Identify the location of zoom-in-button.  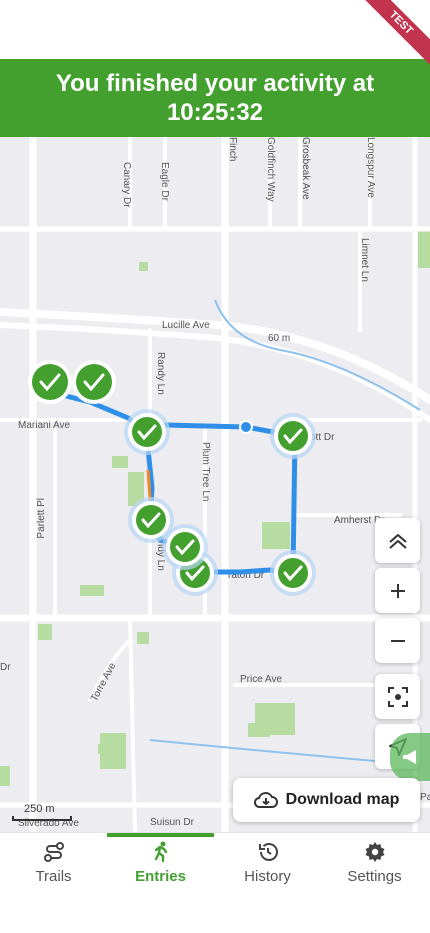
(397, 590).